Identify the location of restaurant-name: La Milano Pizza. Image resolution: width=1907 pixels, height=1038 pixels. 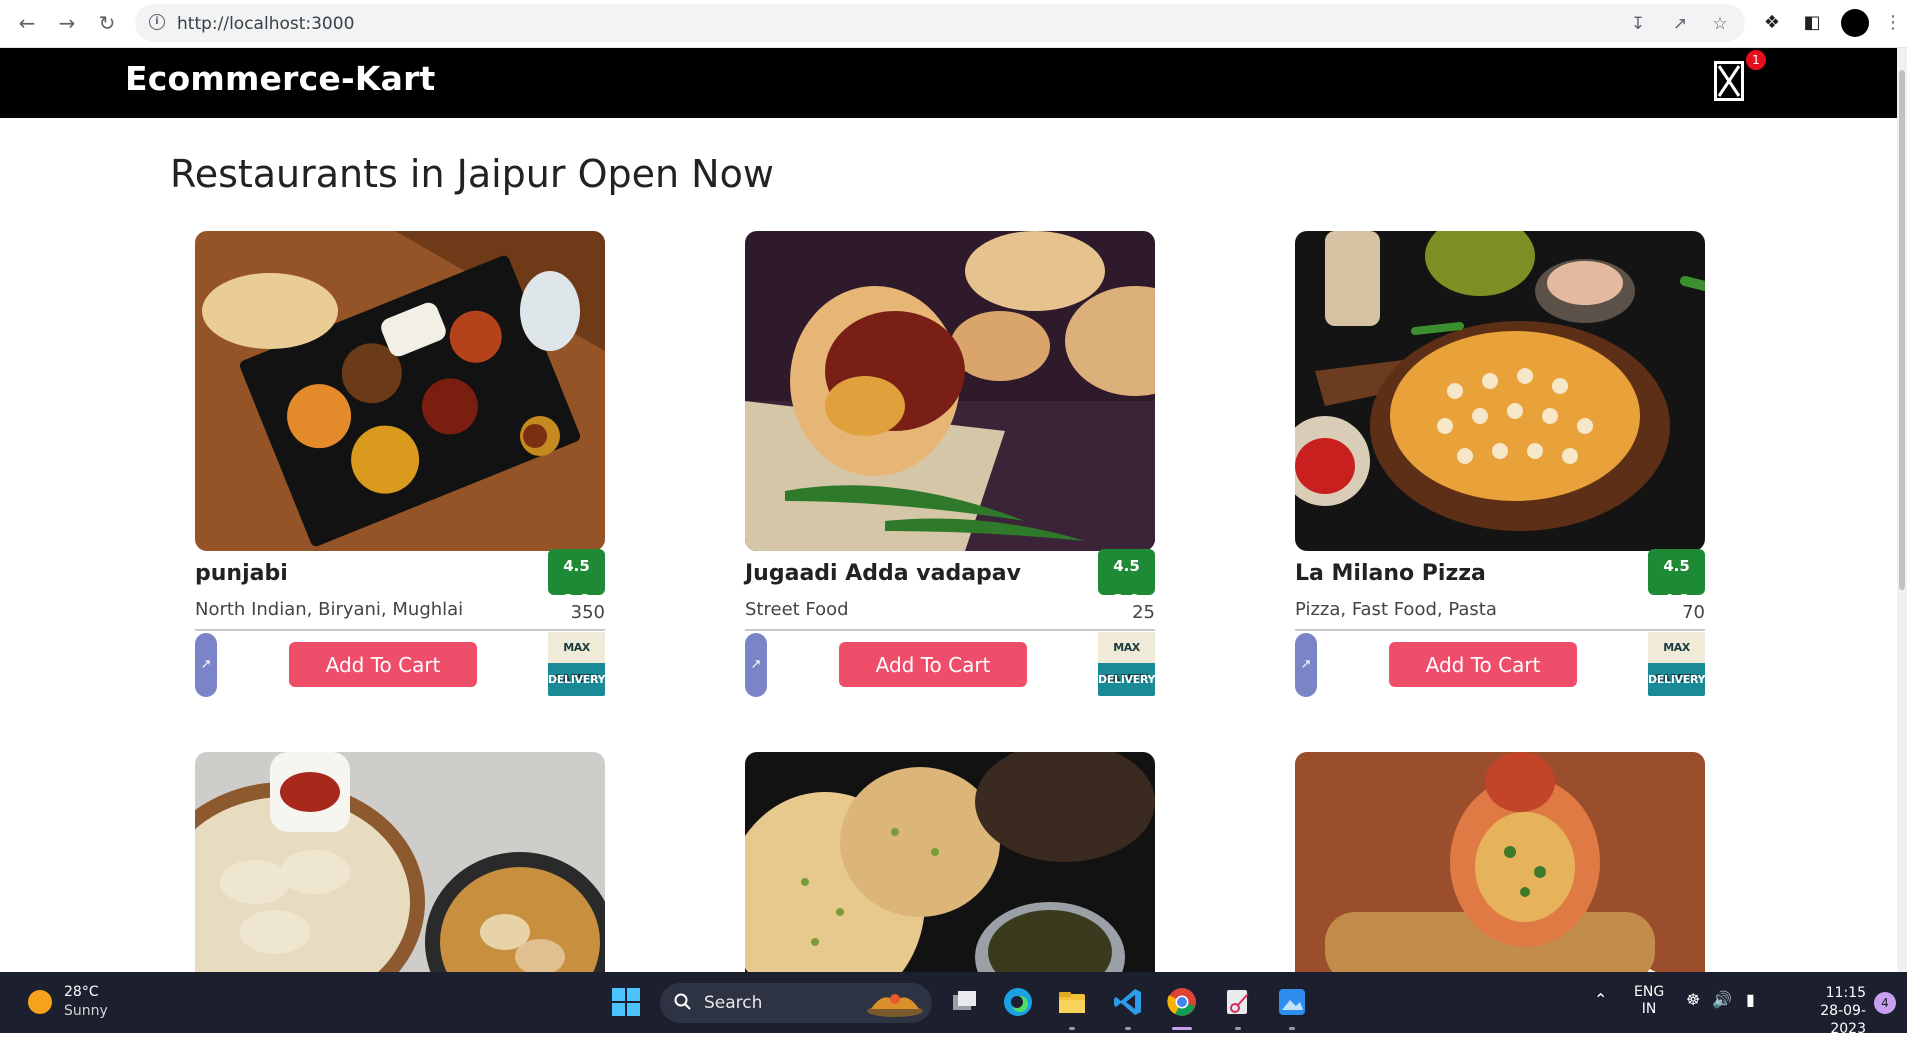
(1390, 573).